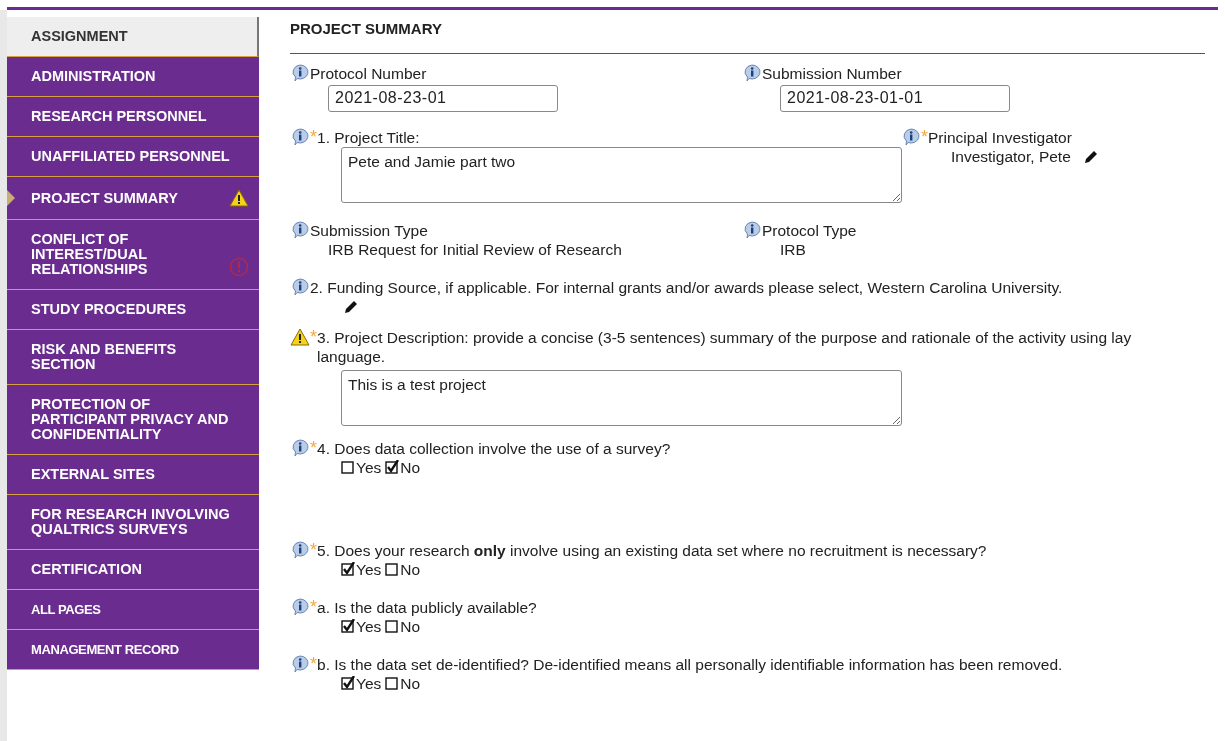 Image resolution: width=1225 pixels, height=741 pixels. What do you see at coordinates (427, 607) in the screenshot?
I see `question-label: a. Is the data publicly available?` at bounding box center [427, 607].